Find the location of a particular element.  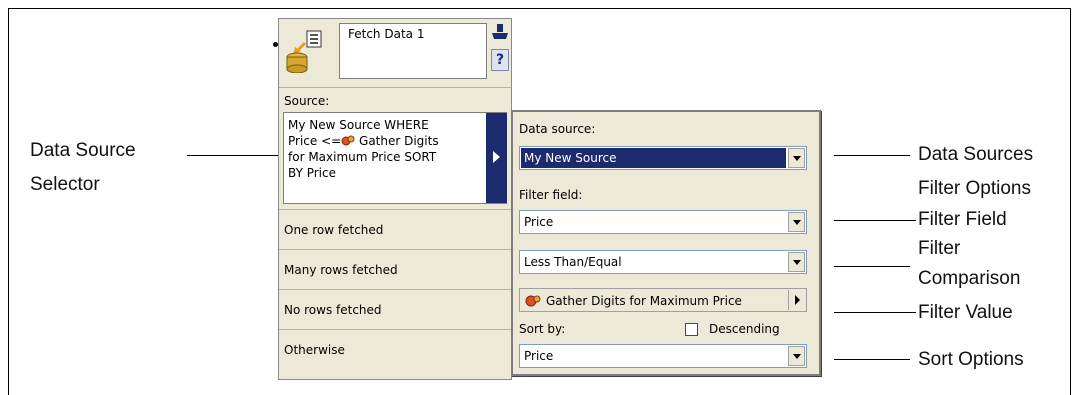

callout-filter-value: Filter Value is located at coordinates (965, 312).